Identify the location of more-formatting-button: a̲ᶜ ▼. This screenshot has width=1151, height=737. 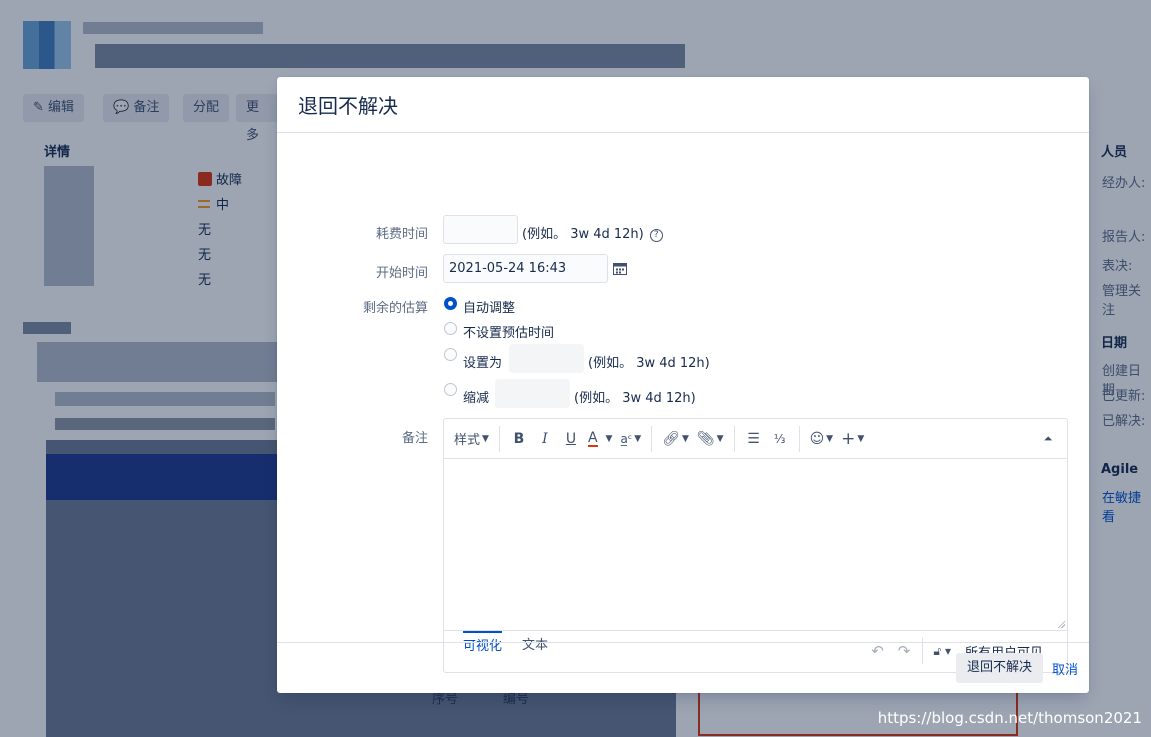
(630, 439).